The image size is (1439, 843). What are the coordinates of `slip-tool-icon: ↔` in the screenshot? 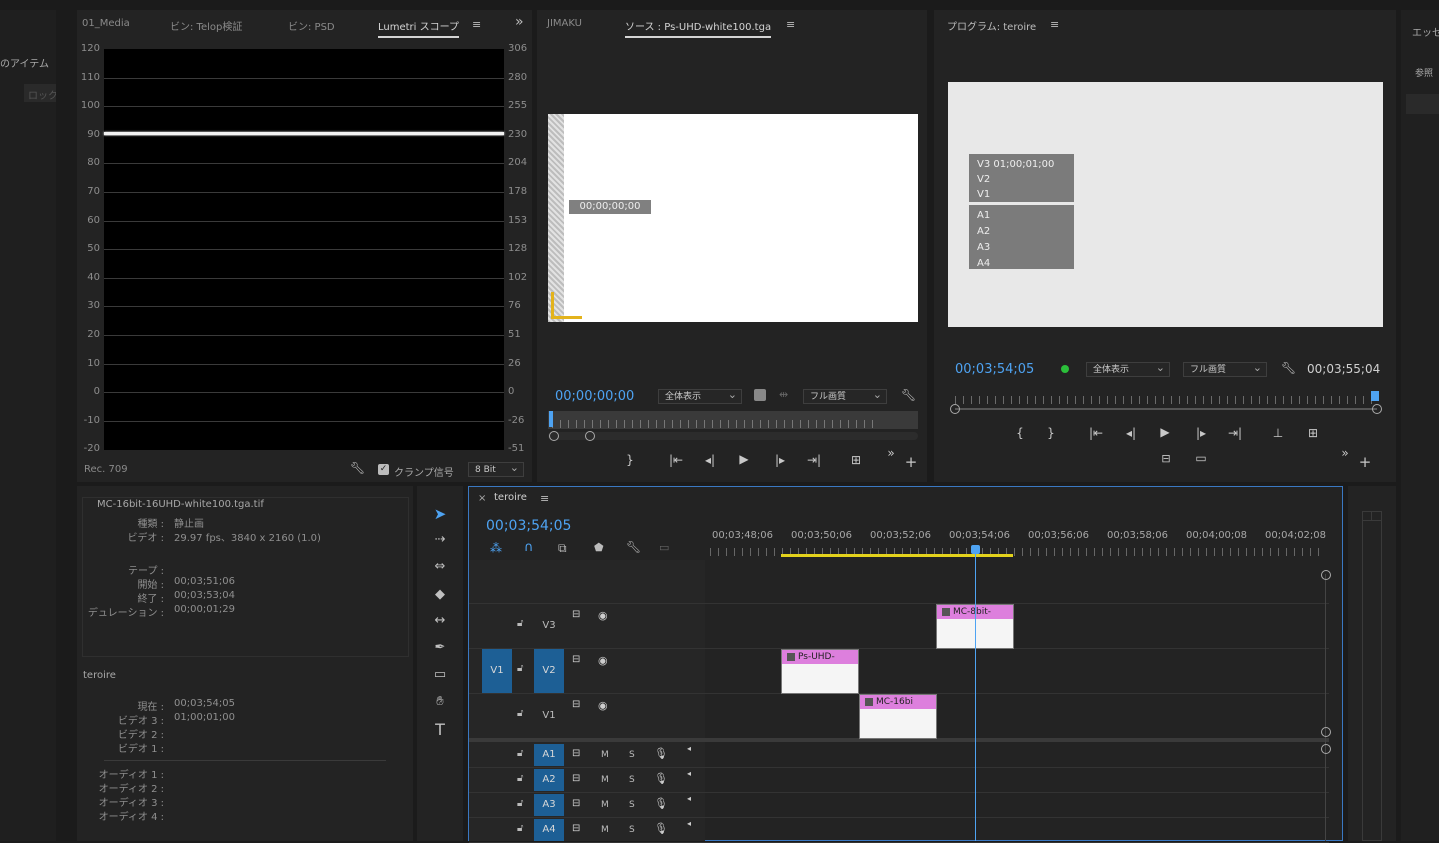 It's located at (440, 620).